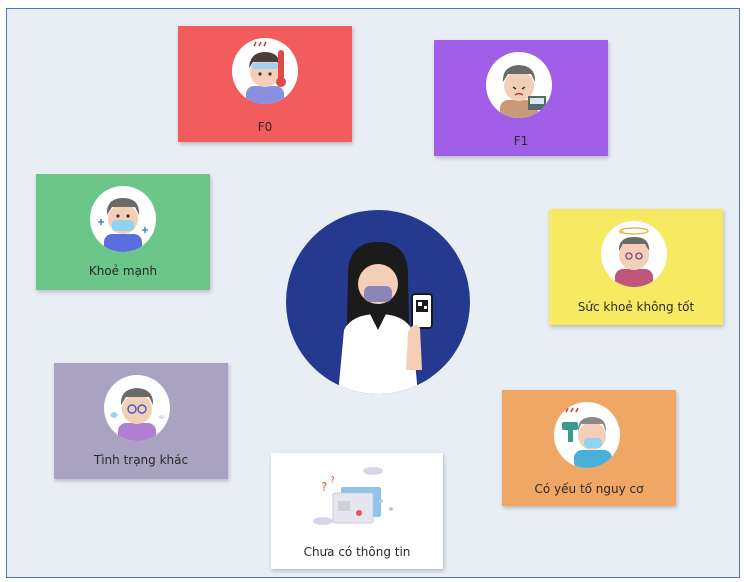 Image resolution: width=744 pixels, height=582 pixels. I want to click on contact-avatar-icon, so click(519, 85).